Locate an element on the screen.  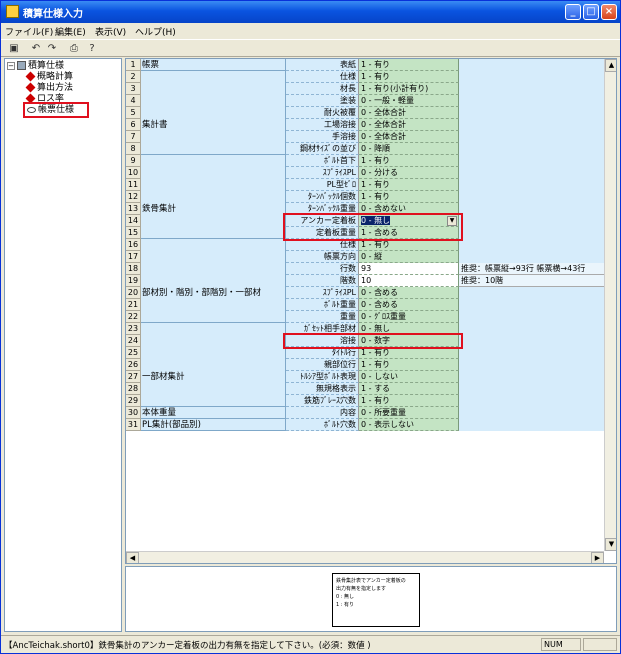
row-number: 28 is located at coordinates (133, 389).